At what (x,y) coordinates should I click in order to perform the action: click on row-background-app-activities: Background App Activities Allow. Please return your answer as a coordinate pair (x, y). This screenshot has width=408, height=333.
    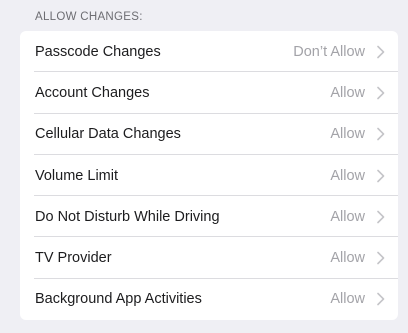
    Looking at the image, I should click on (209, 299).